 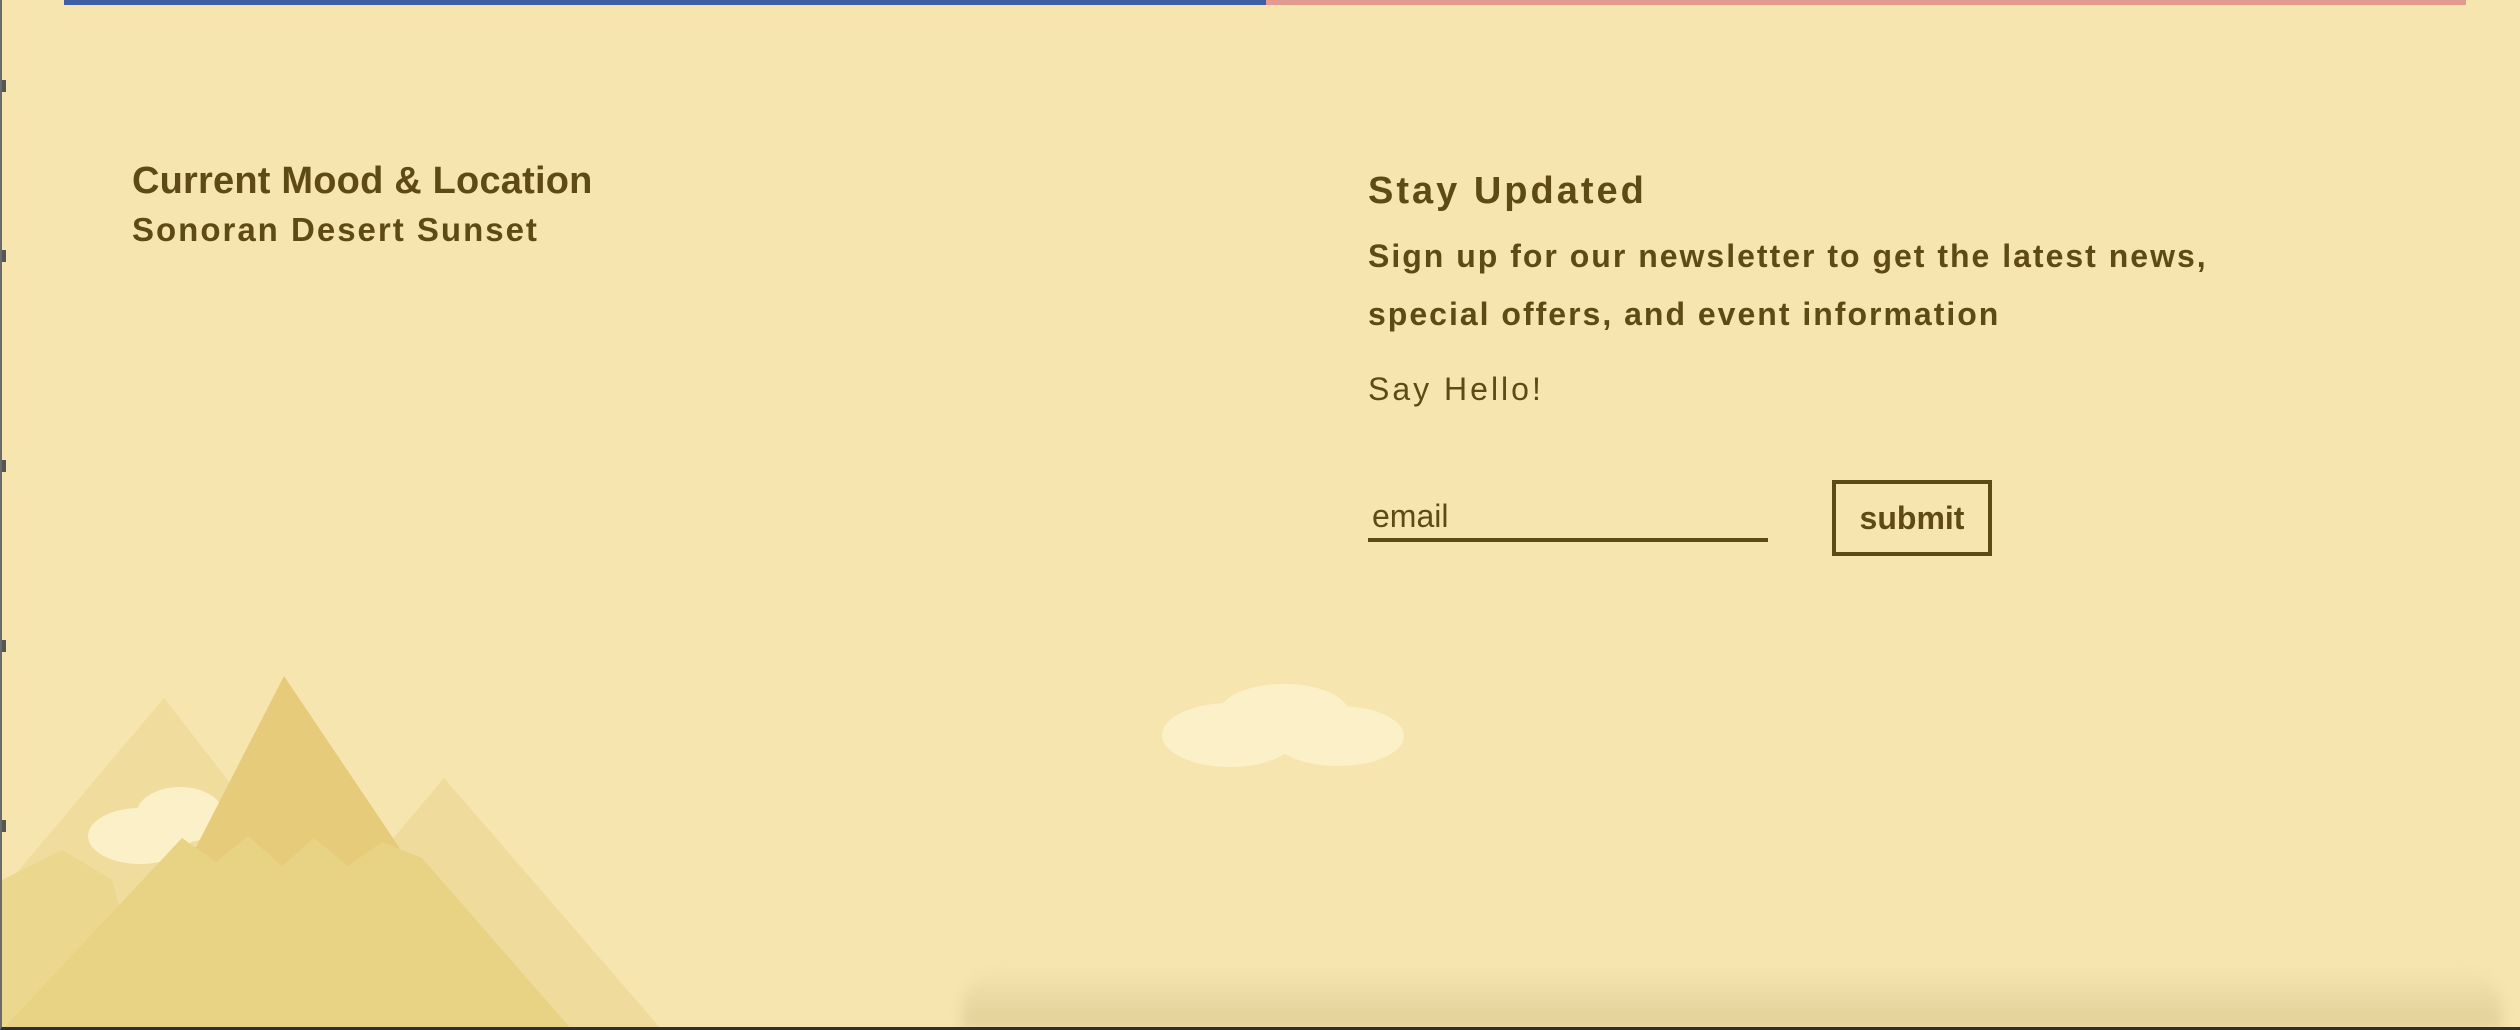 What do you see at coordinates (362, 181) in the screenshot?
I see `mood-title: Current Mood & Location` at bounding box center [362, 181].